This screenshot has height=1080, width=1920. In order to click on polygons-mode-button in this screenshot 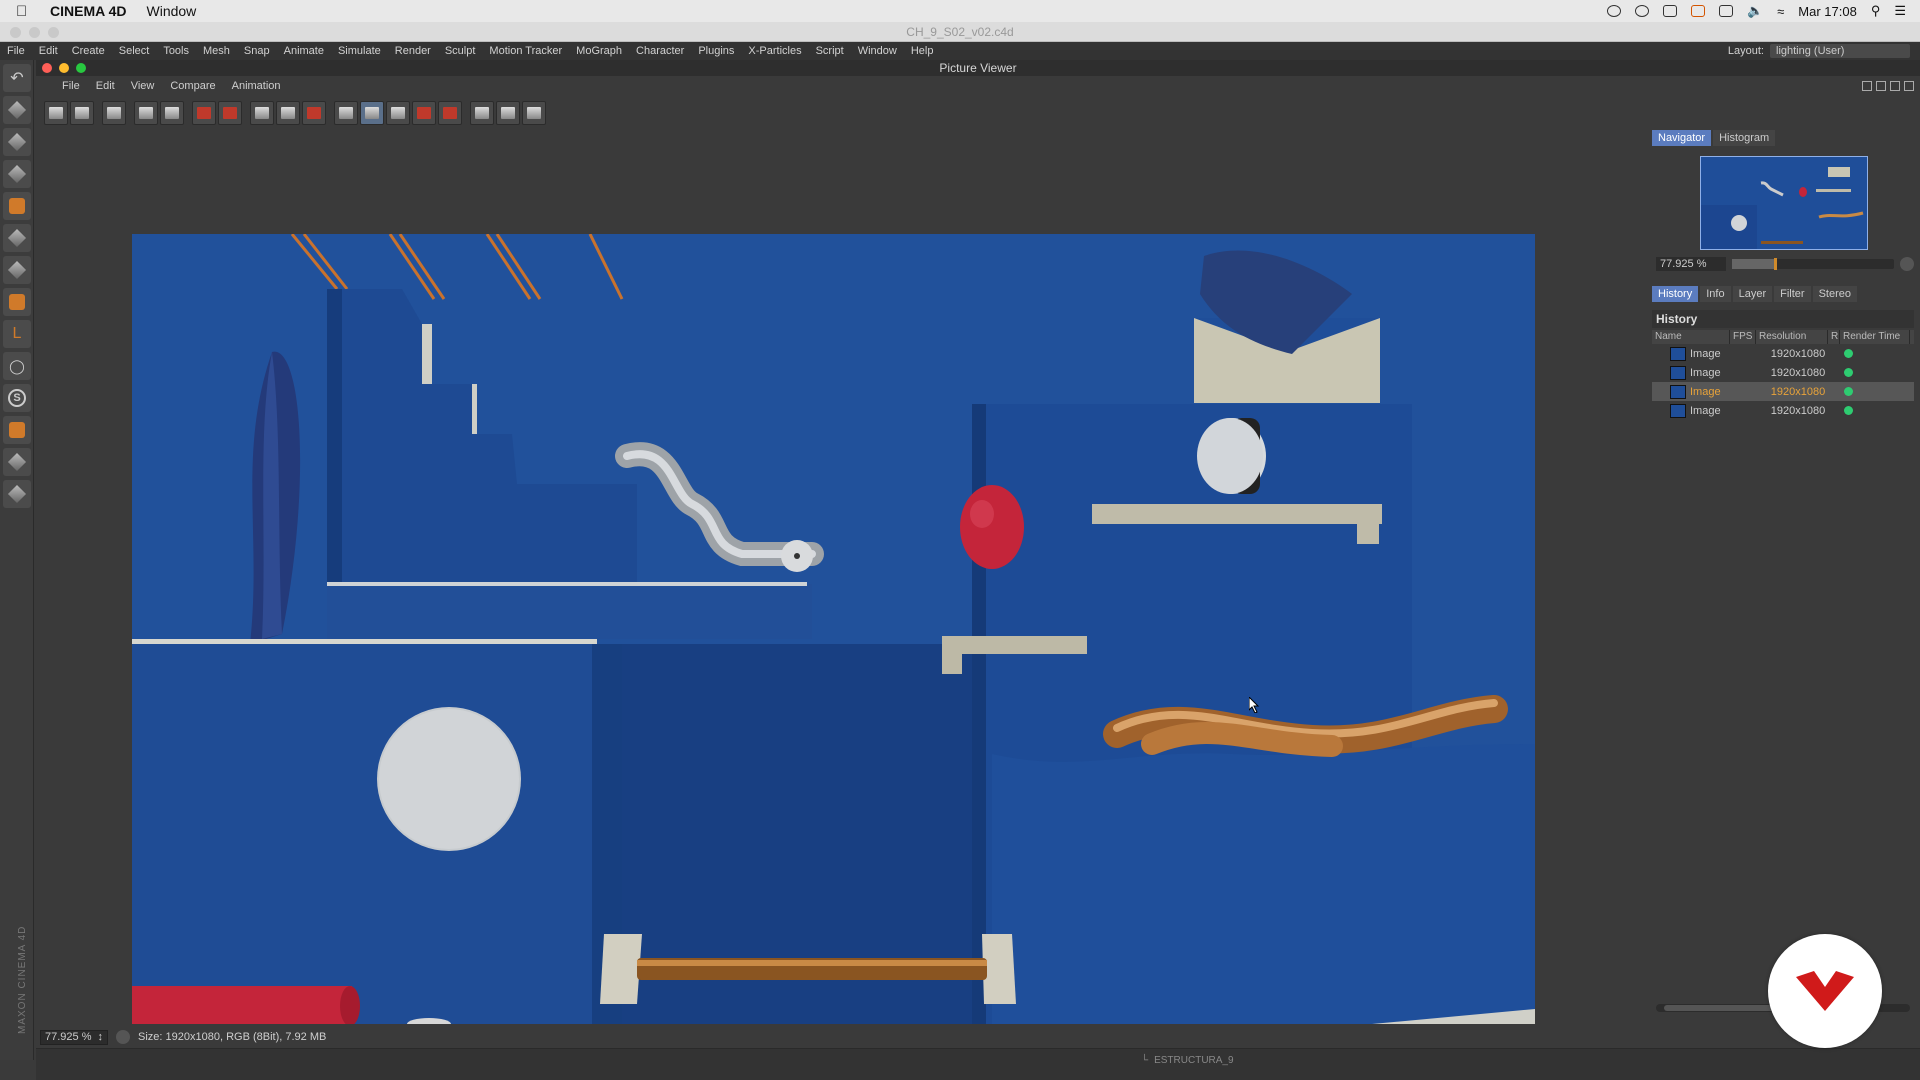, I will do `click(17, 302)`.